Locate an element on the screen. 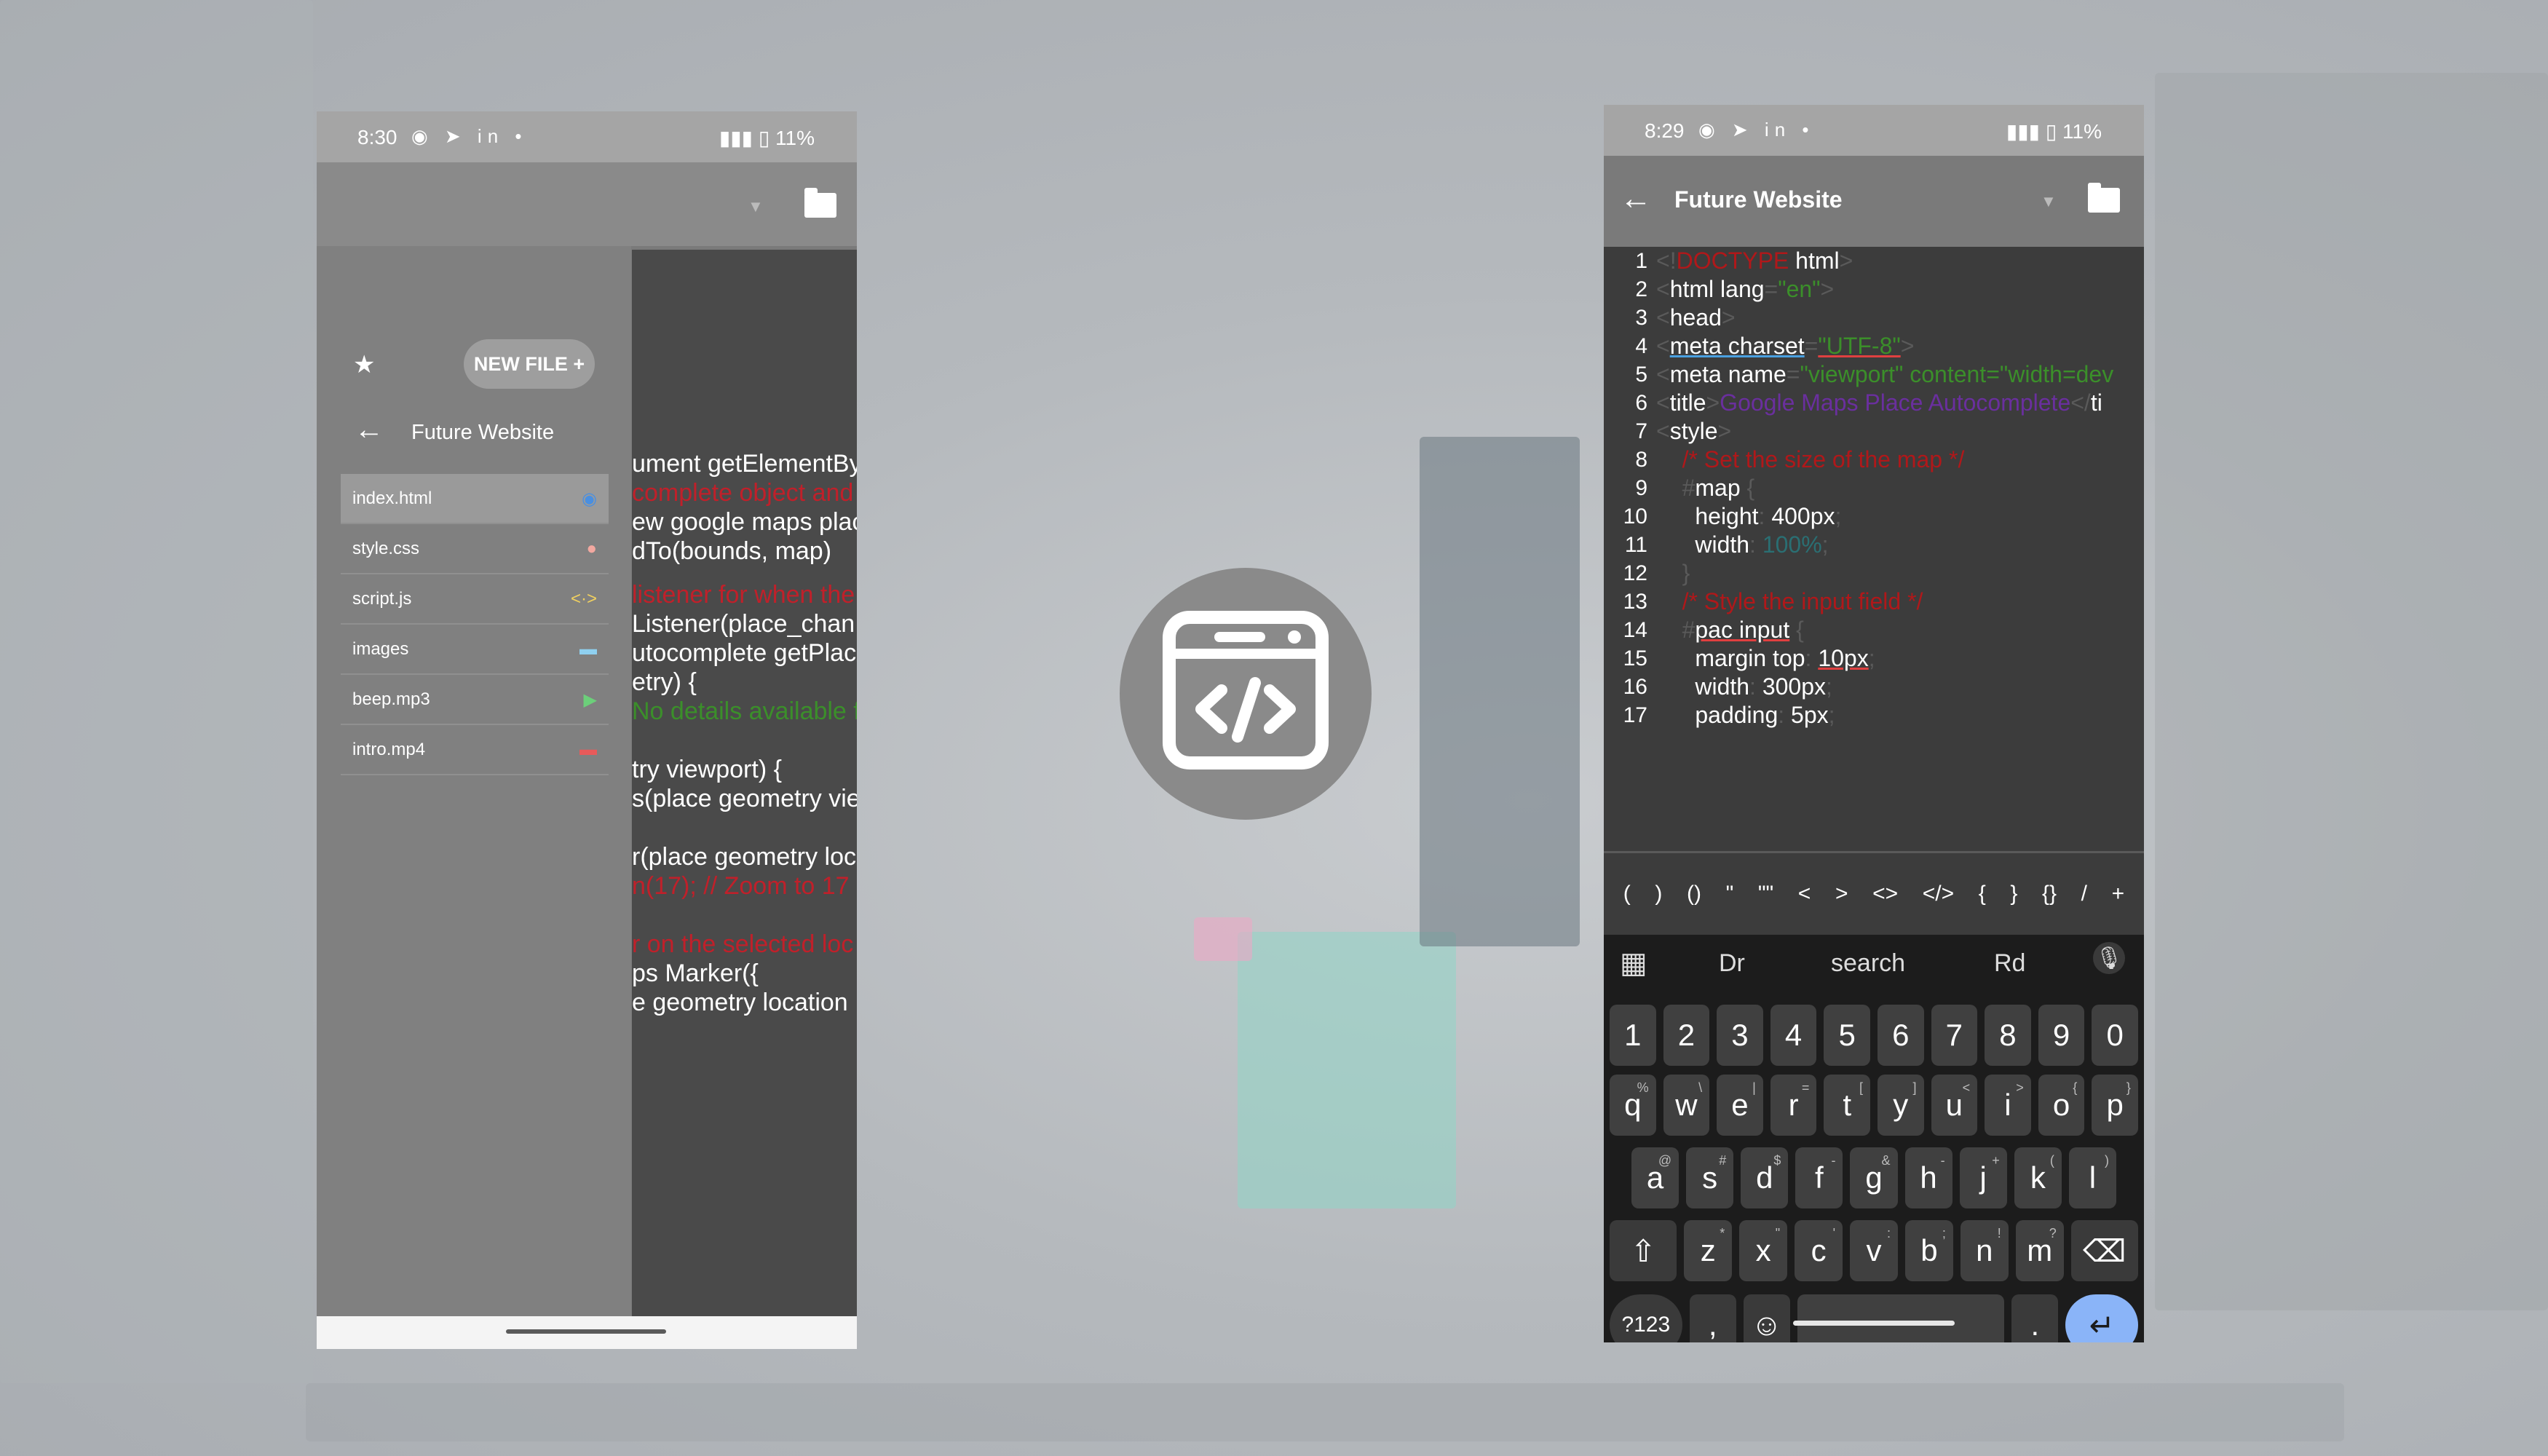 The width and height of the screenshot is (2548, 1456). key-label: y is located at coordinates (1901, 1105).